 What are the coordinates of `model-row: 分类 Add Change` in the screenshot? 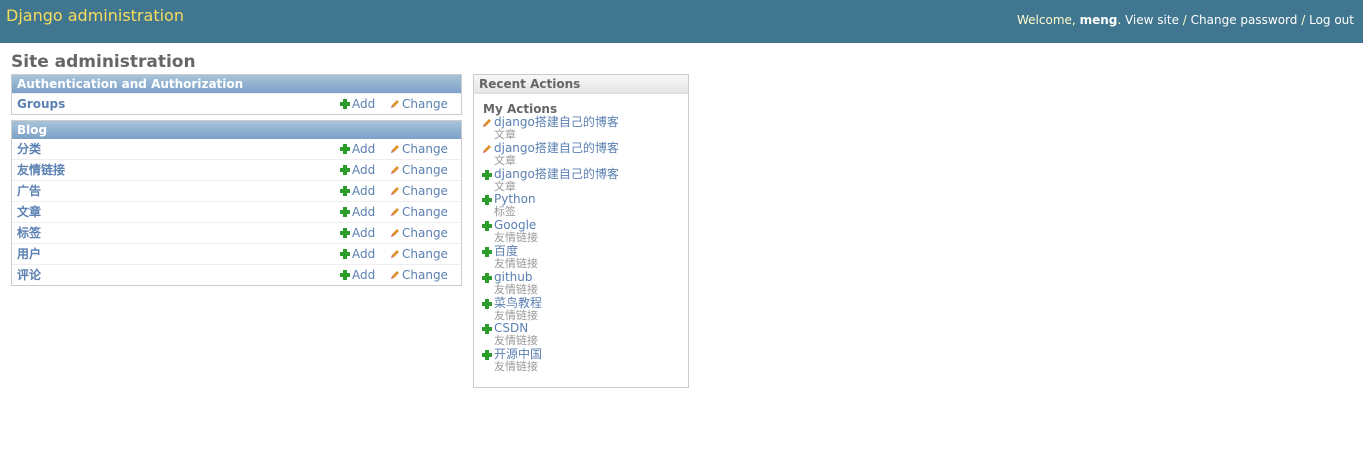 It's located at (236, 149).